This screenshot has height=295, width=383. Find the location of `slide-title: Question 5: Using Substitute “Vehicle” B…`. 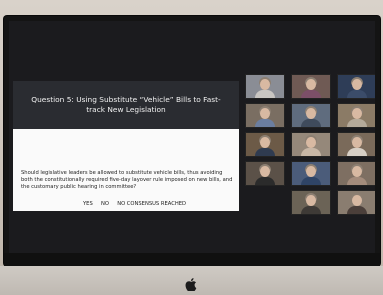

slide-title: Question 5: Using Substitute “Vehicle” B… is located at coordinates (126, 105).